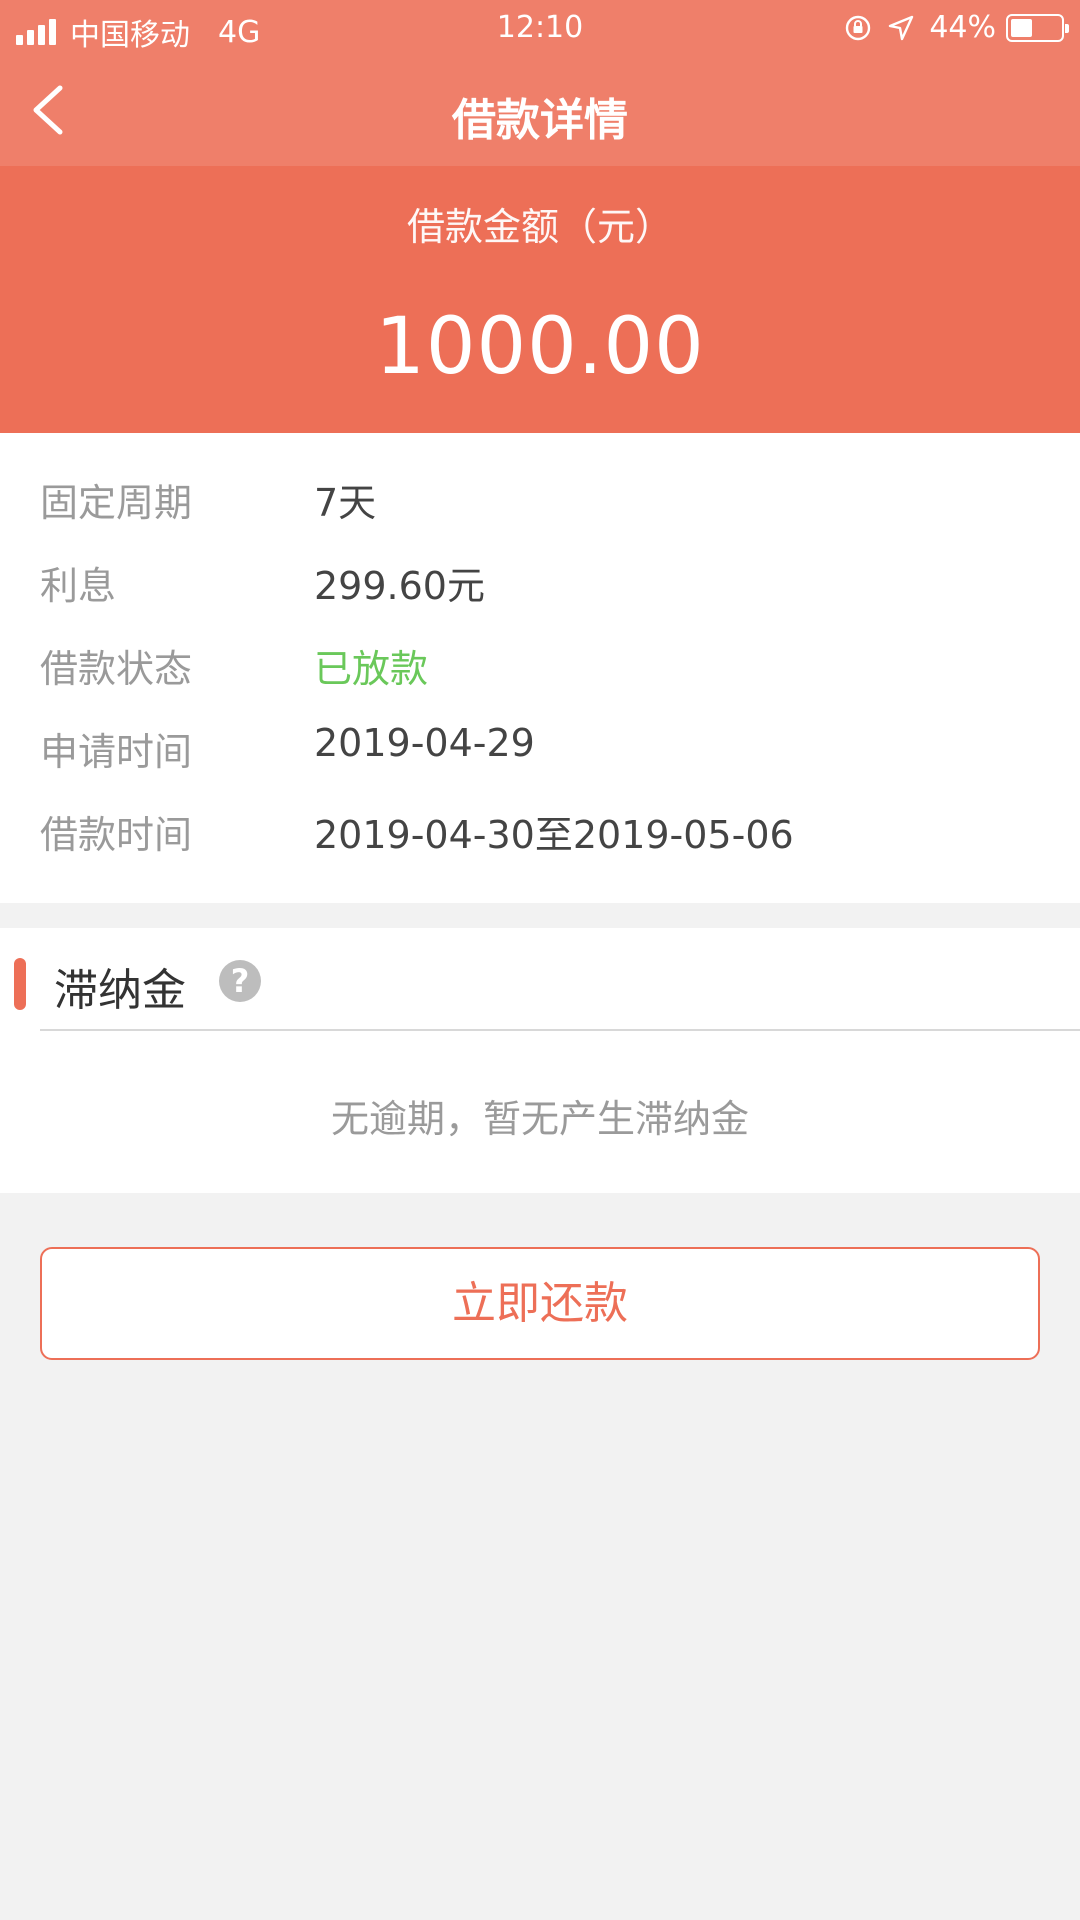  Describe the element at coordinates (540, 347) in the screenshot. I see `loan-amount-value: 1000.00` at that location.